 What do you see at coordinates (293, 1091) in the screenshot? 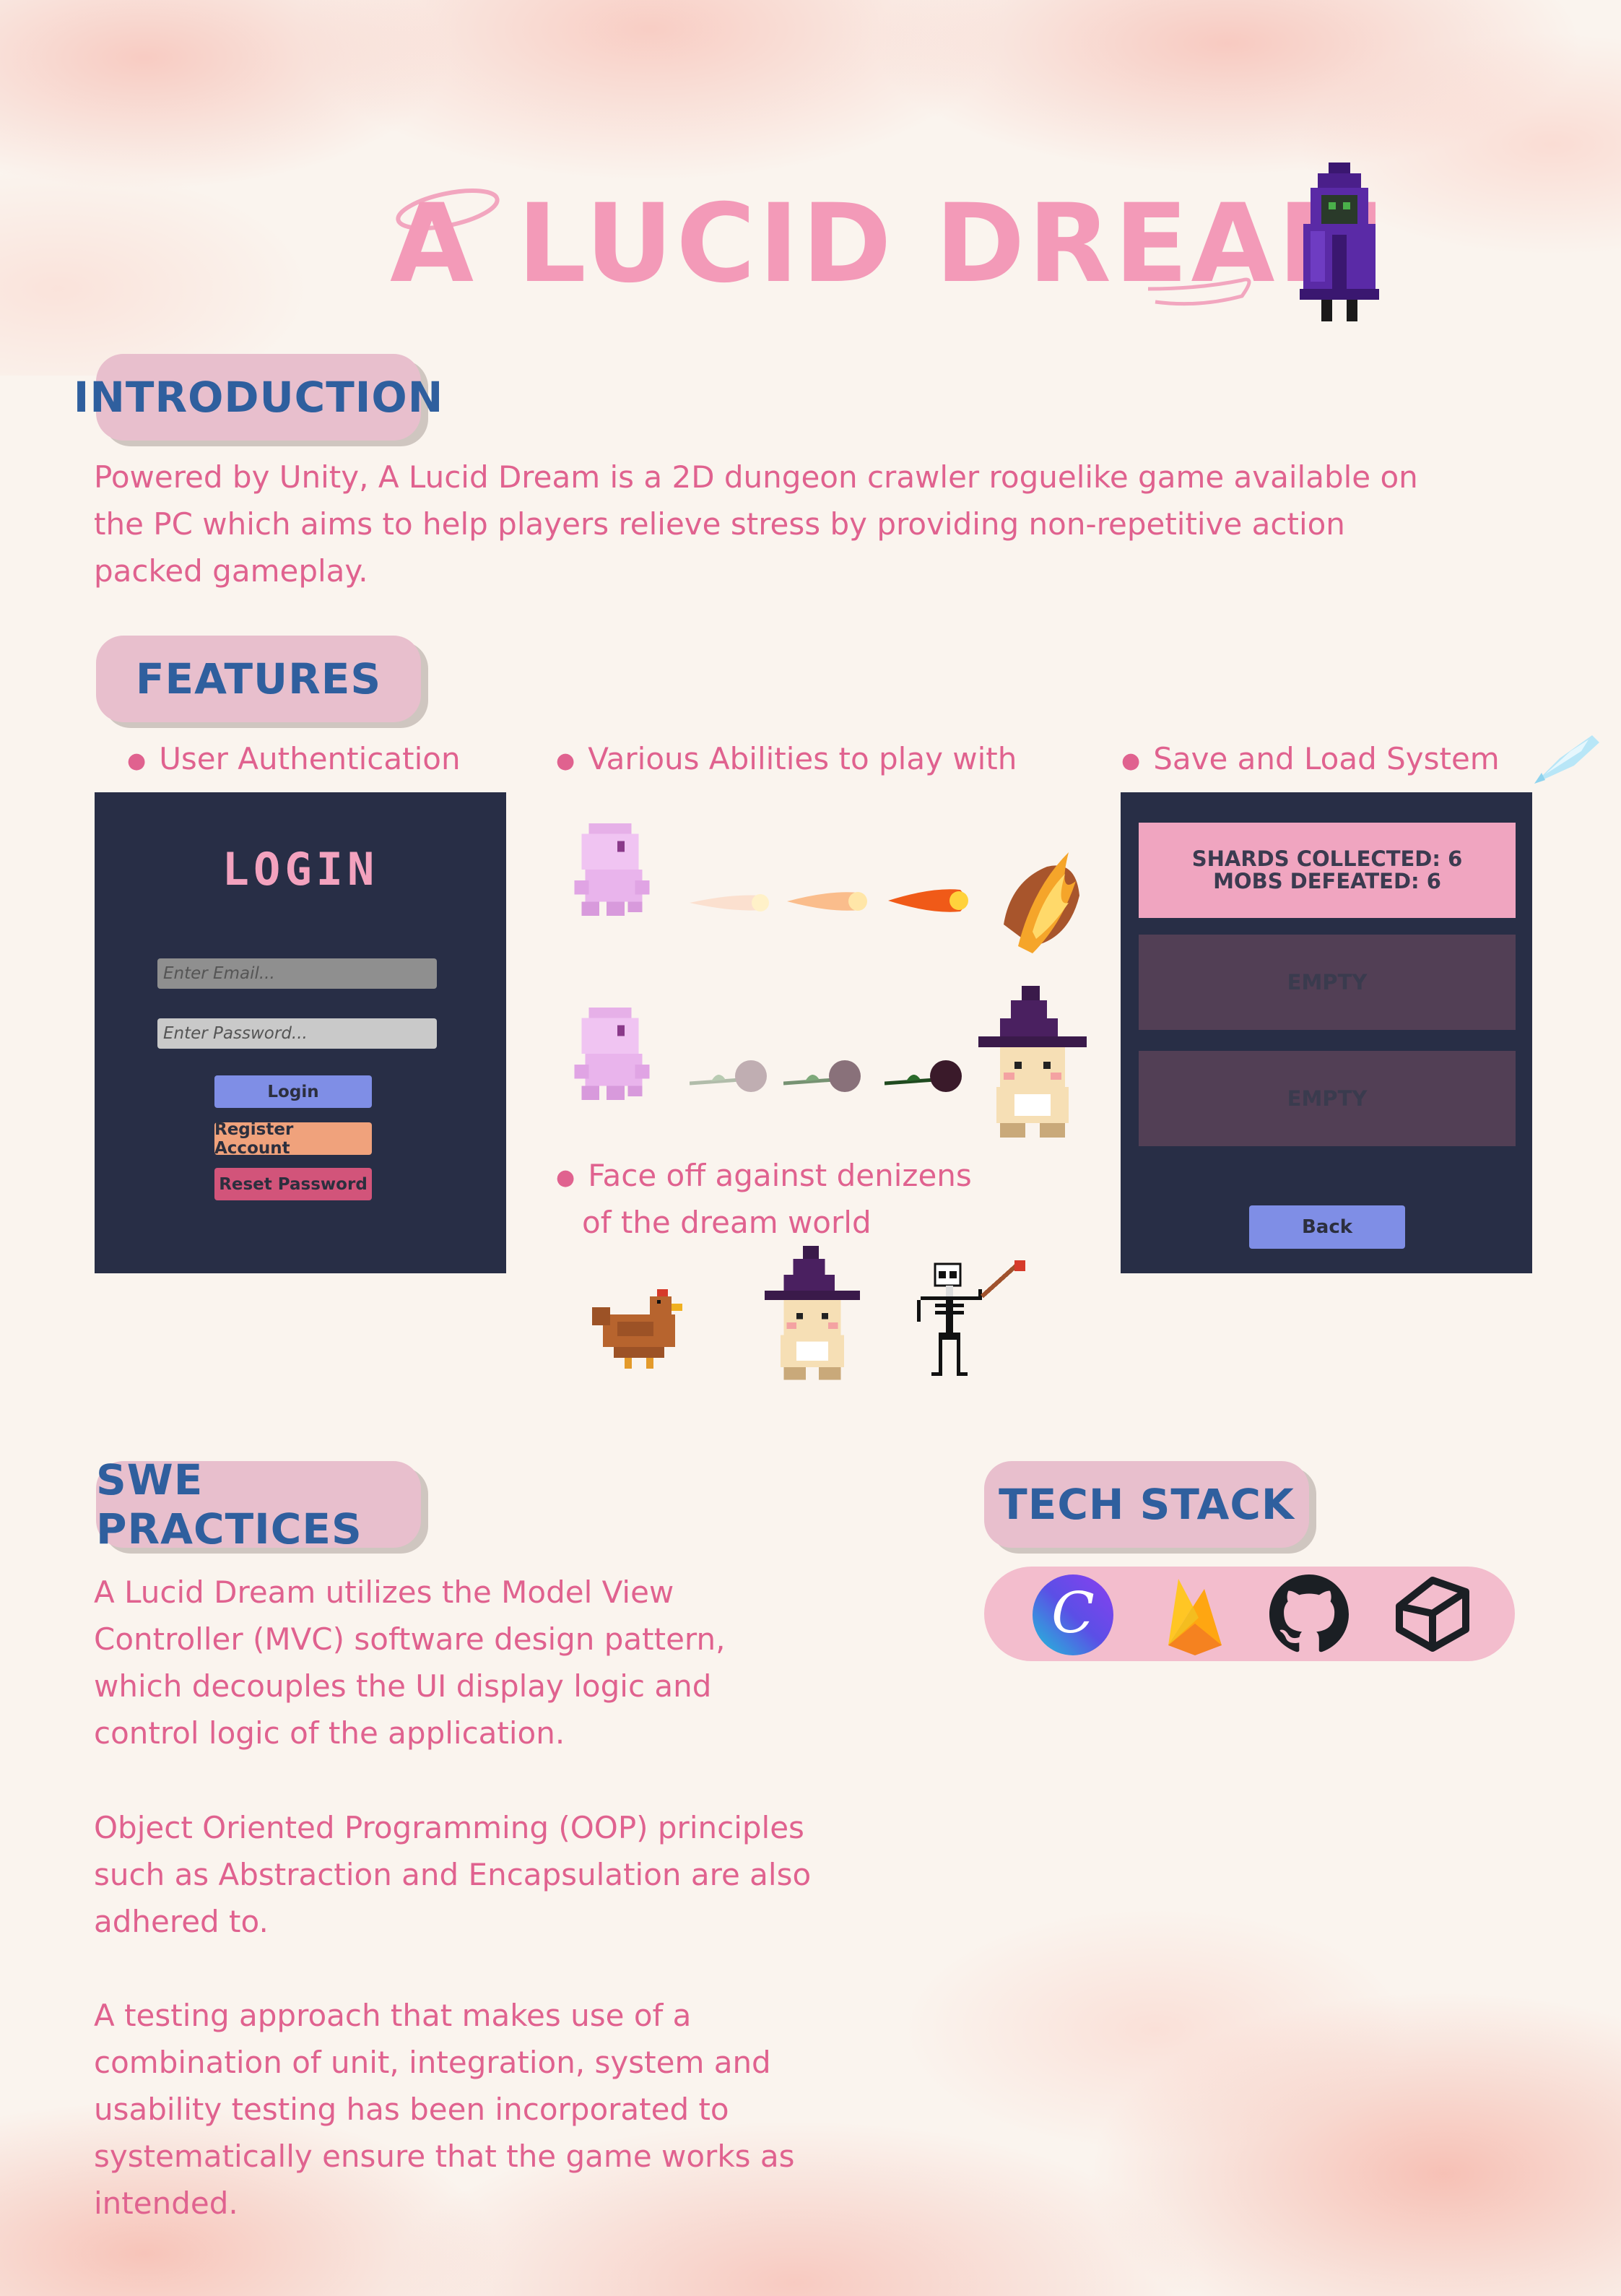
I see `login-button: Login` at bounding box center [293, 1091].